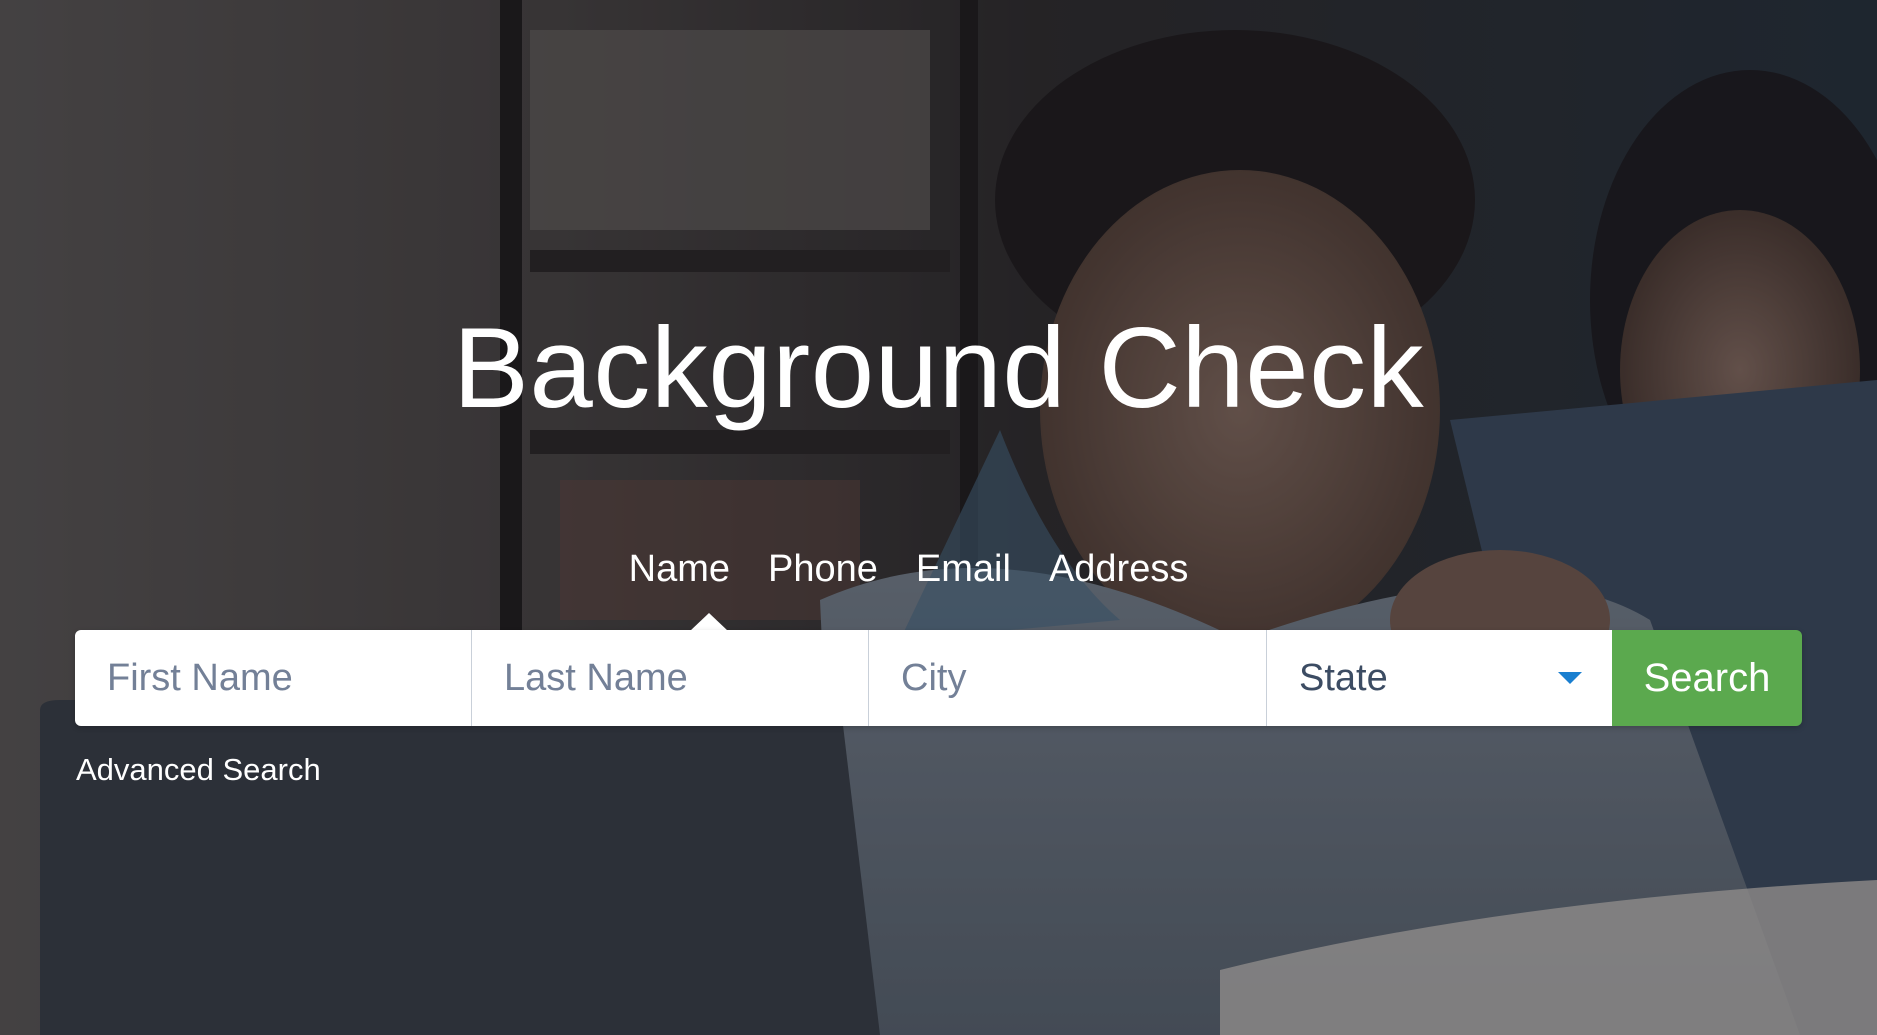 Image resolution: width=1877 pixels, height=1035 pixels. I want to click on chevron-down-icon, so click(1570, 678).